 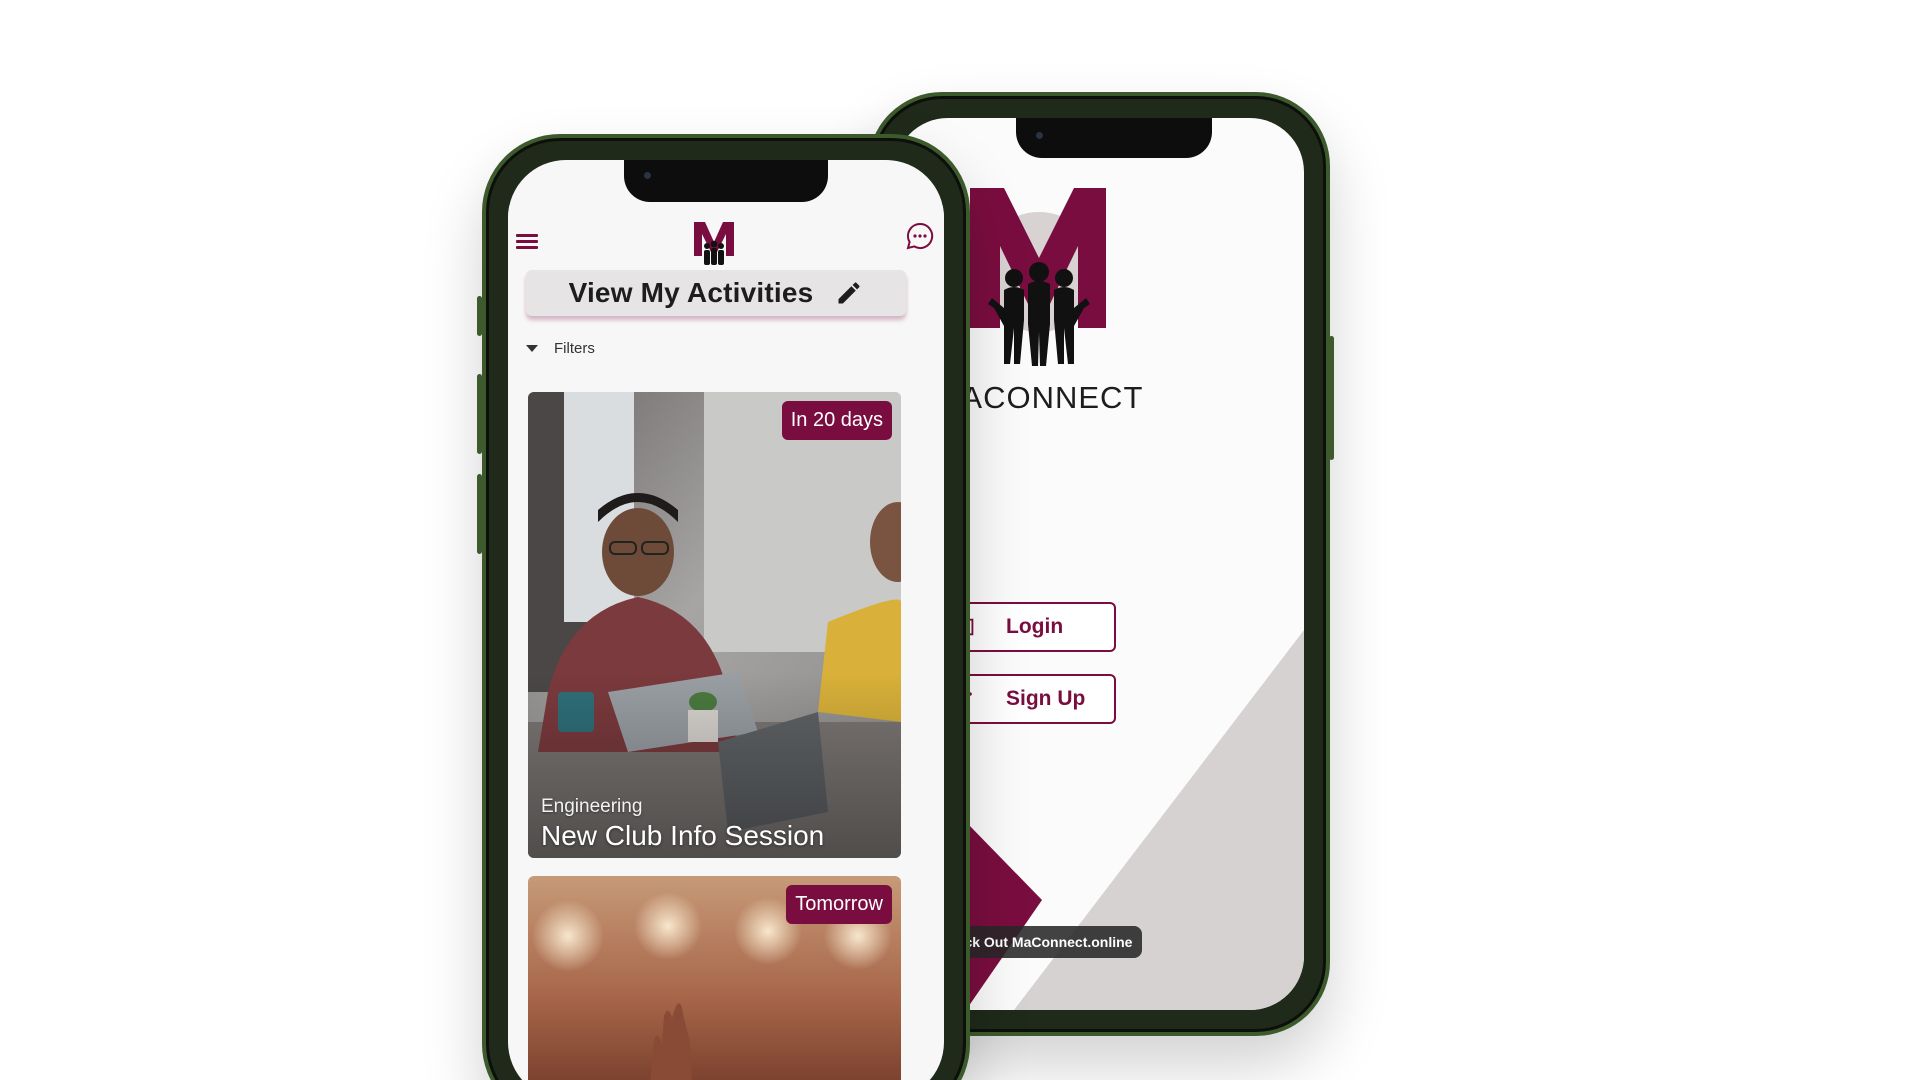 What do you see at coordinates (849, 293) in the screenshot?
I see `edit-pencil-icon` at bounding box center [849, 293].